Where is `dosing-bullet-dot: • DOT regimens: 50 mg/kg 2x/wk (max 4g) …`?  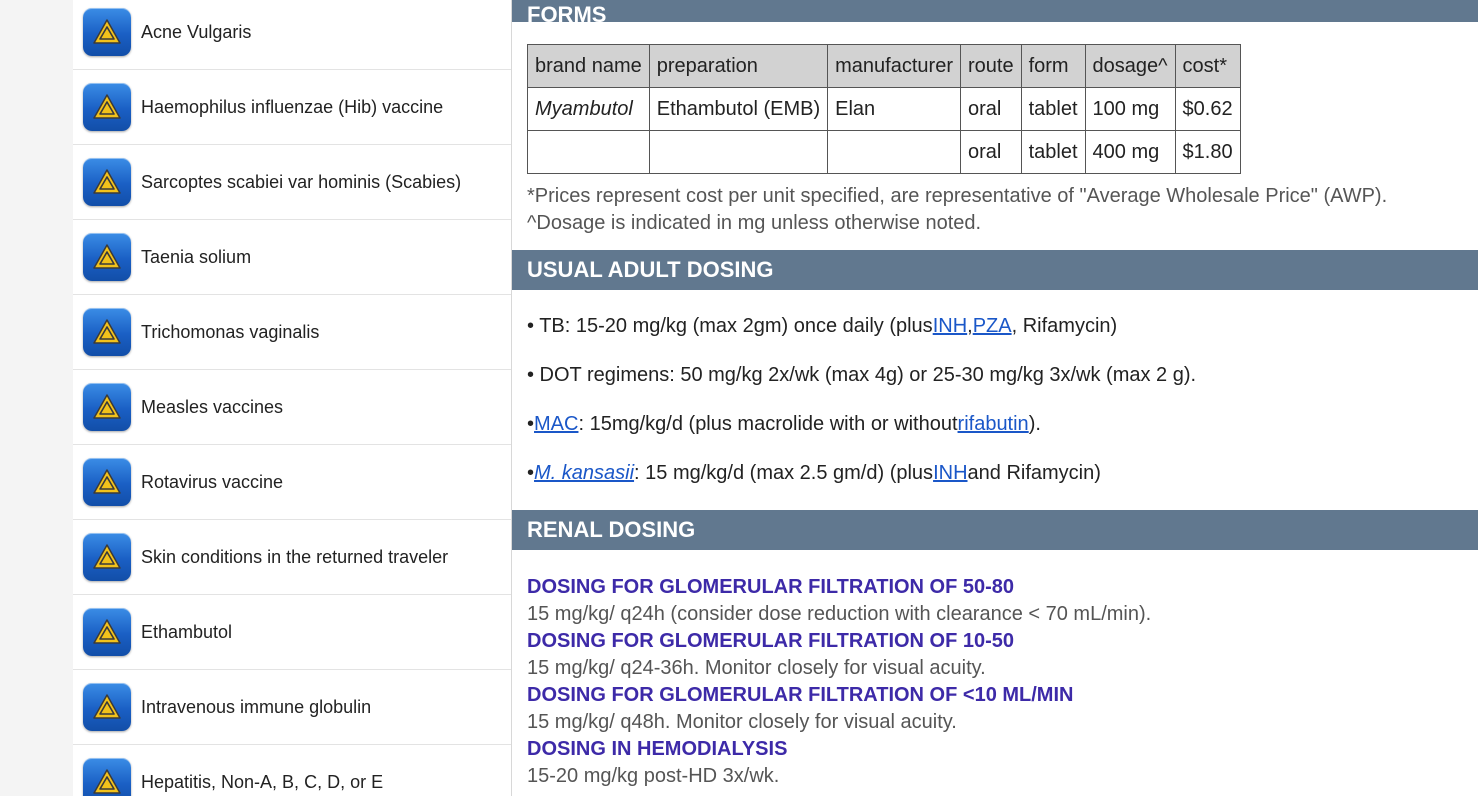 dosing-bullet-dot: • DOT regimens: 50 mg/kg 2x/wk (max 4g) … is located at coordinates (1002, 375).